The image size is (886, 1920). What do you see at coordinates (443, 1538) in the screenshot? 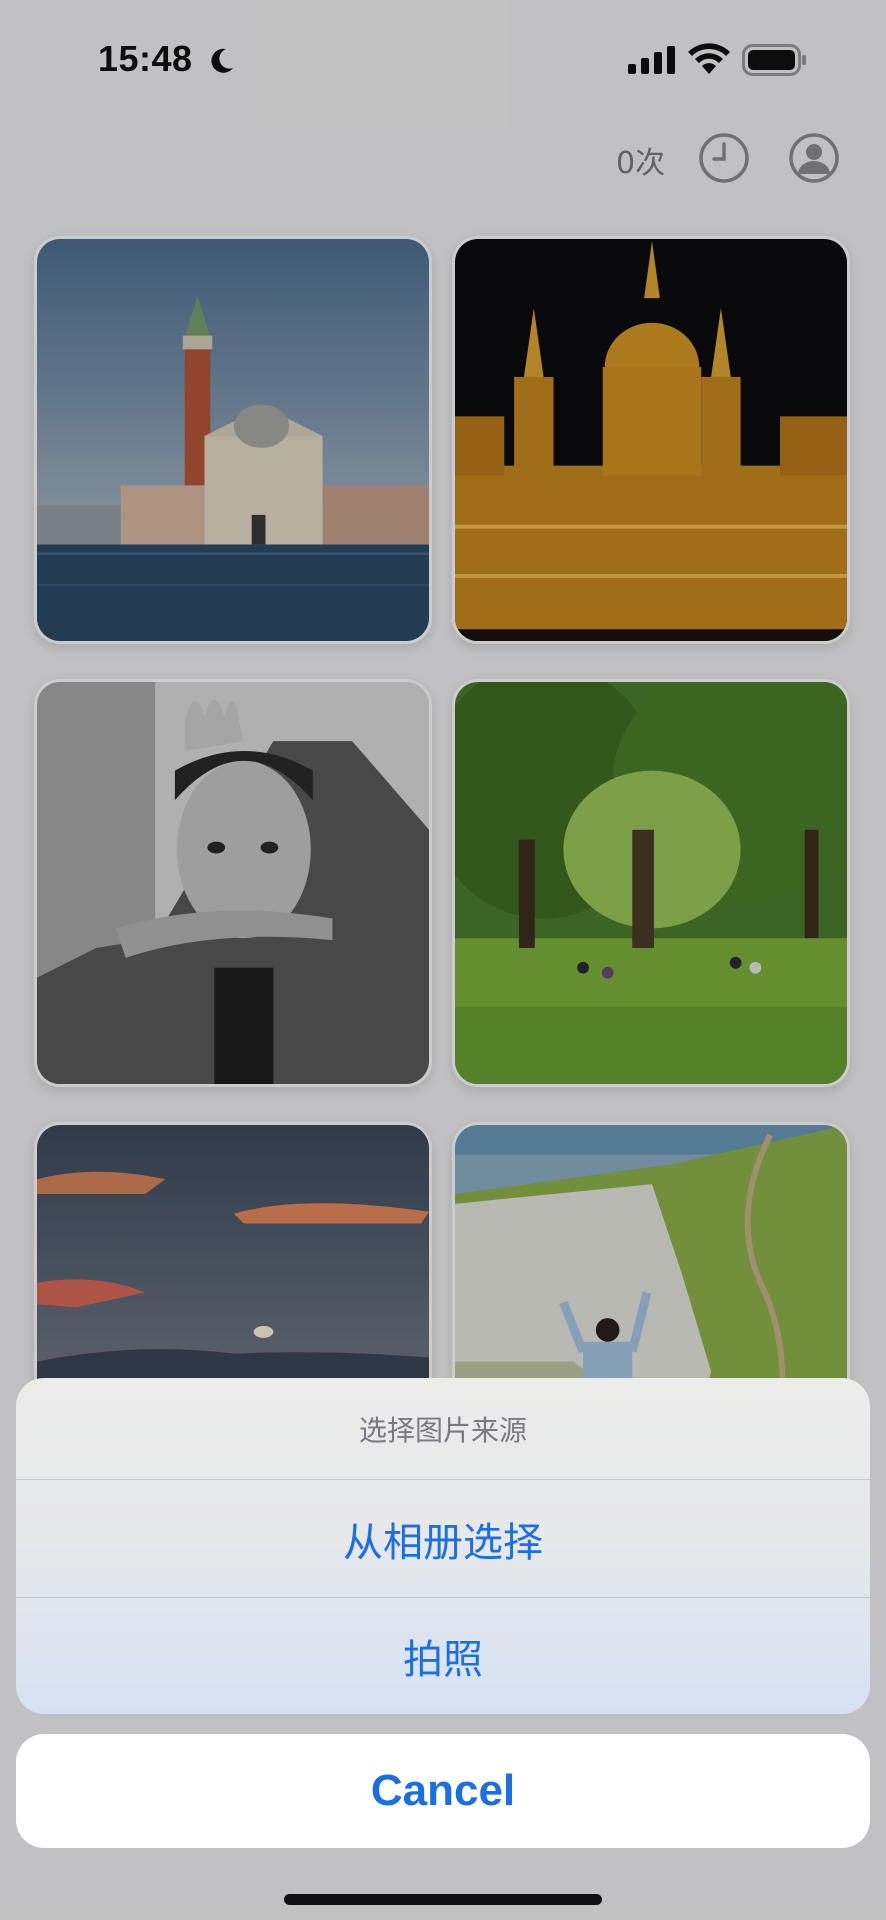
I see `choose-from-album-button: 从相册选择` at bounding box center [443, 1538].